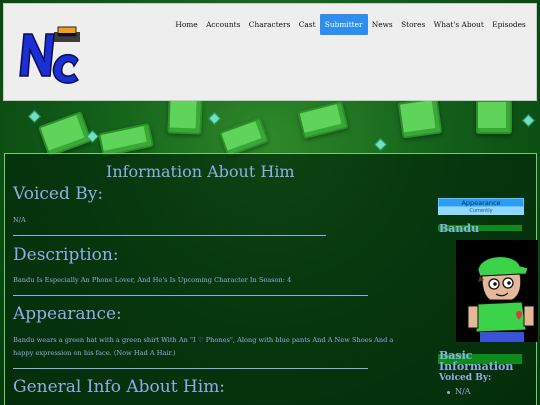 The height and width of the screenshot is (405, 540). What do you see at coordinates (413, 24) in the screenshot?
I see `nav-stores: Stores` at bounding box center [413, 24].